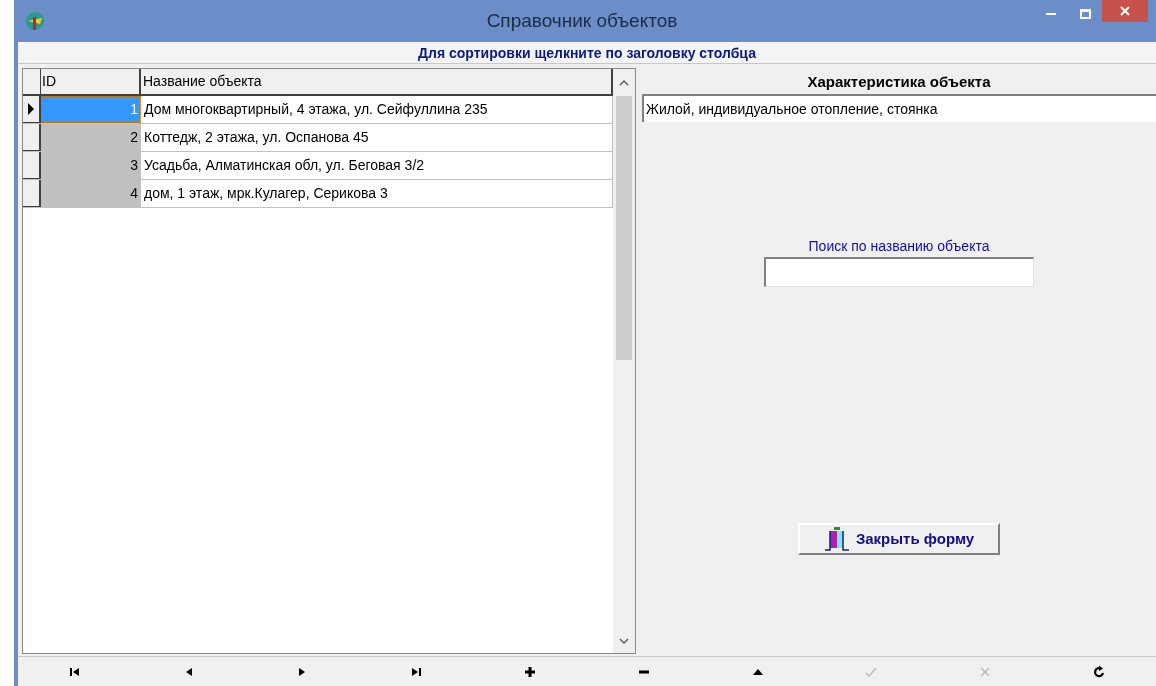 Image resolution: width=1156 pixels, height=686 pixels. I want to click on window-title: Справочник объектов, so click(582, 20).